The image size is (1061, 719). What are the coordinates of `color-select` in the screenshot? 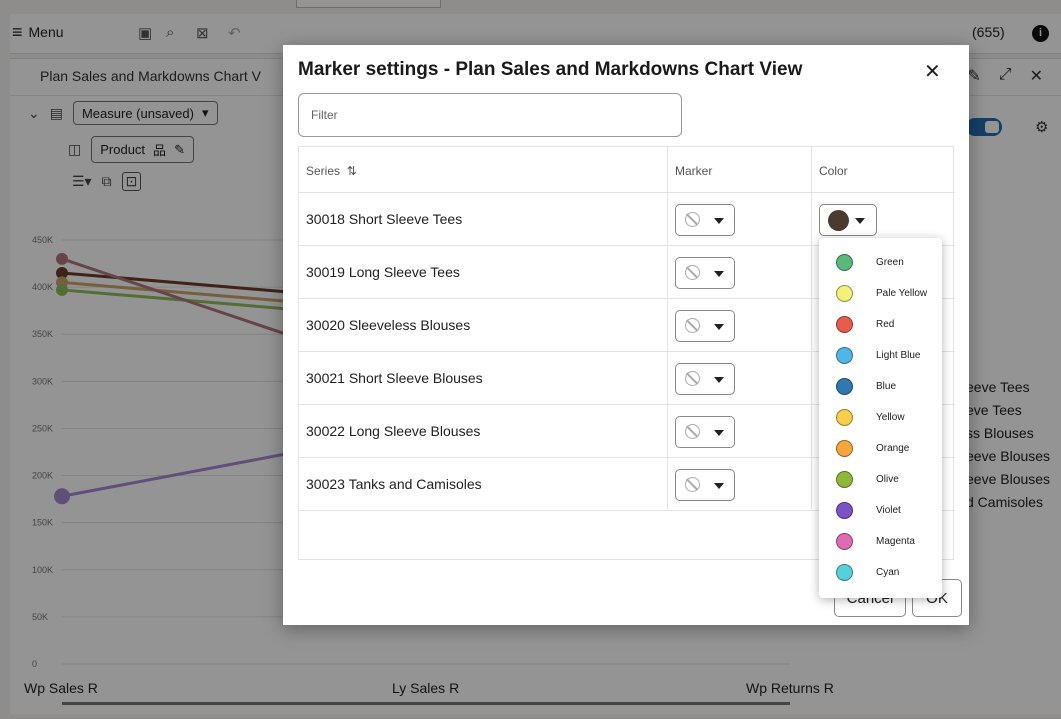 It's located at (848, 220).